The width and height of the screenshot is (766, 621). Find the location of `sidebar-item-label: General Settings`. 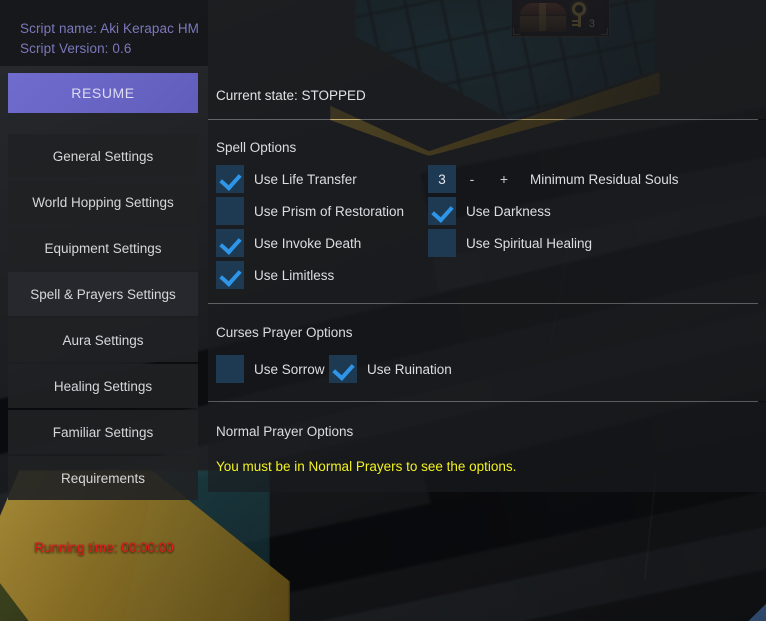

sidebar-item-label: General Settings is located at coordinates (103, 156).